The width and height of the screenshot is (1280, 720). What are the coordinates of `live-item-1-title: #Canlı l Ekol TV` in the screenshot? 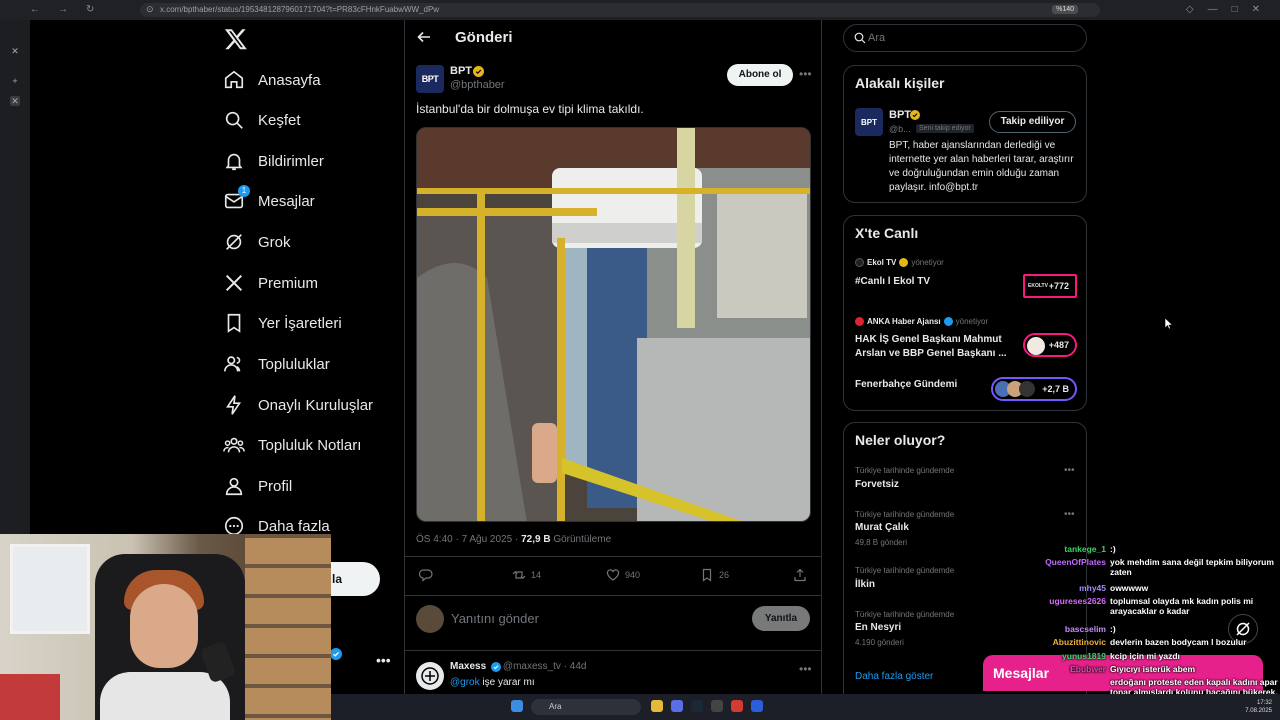 It's located at (935, 282).